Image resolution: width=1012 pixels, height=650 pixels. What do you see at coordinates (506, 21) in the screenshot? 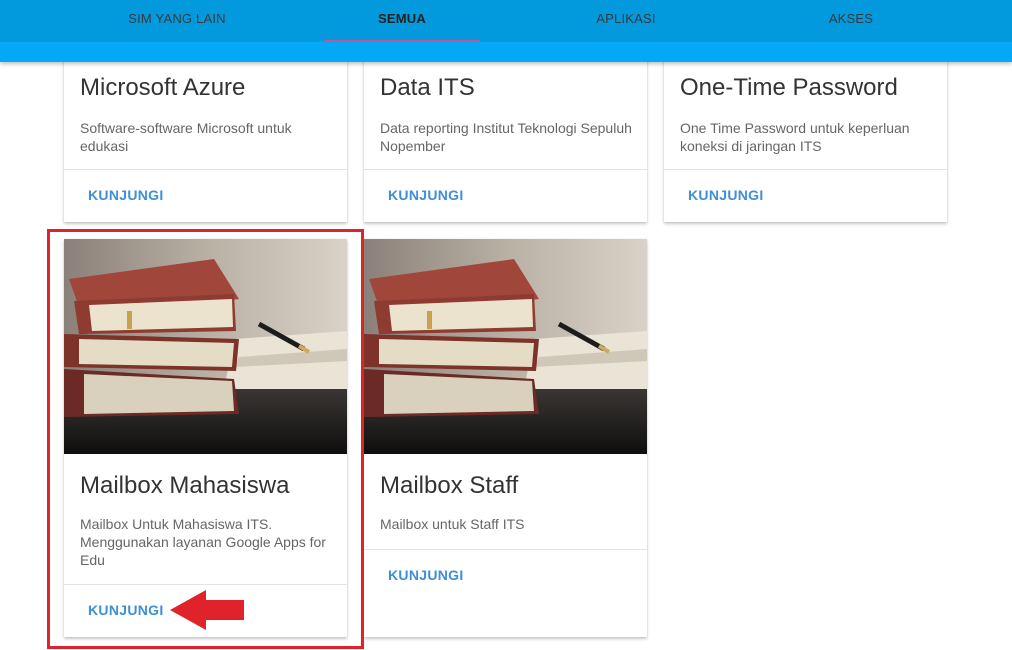
I see `tab-row: SIM YANG LAIN SEMUA APLIKASI AKSES` at bounding box center [506, 21].